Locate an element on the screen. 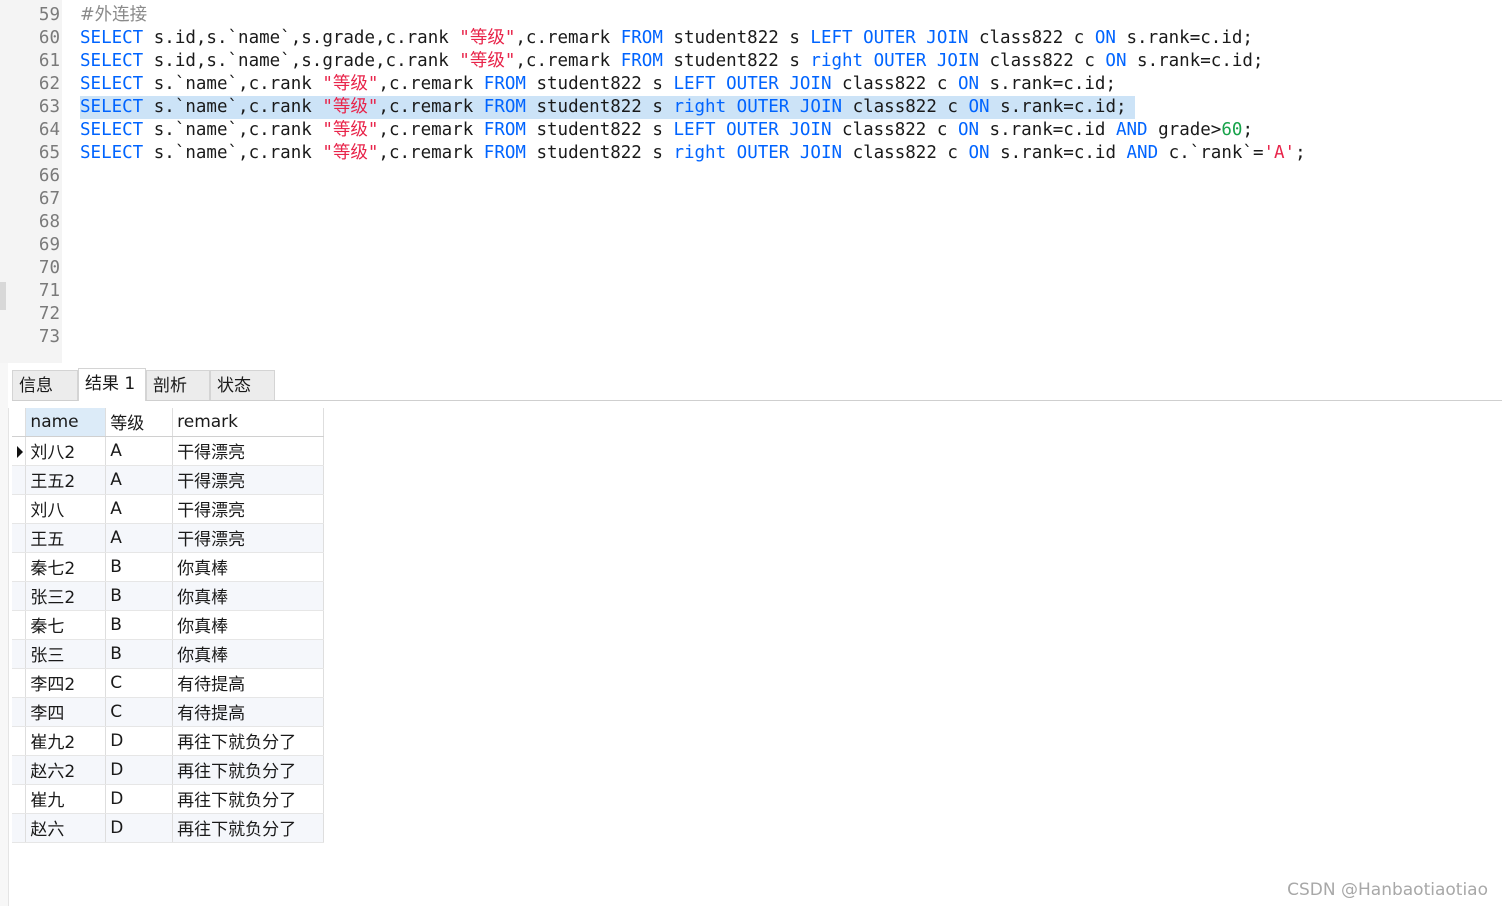 Image resolution: width=1502 pixels, height=906 pixels. cell-name: 刘八 is located at coordinates (66, 509).